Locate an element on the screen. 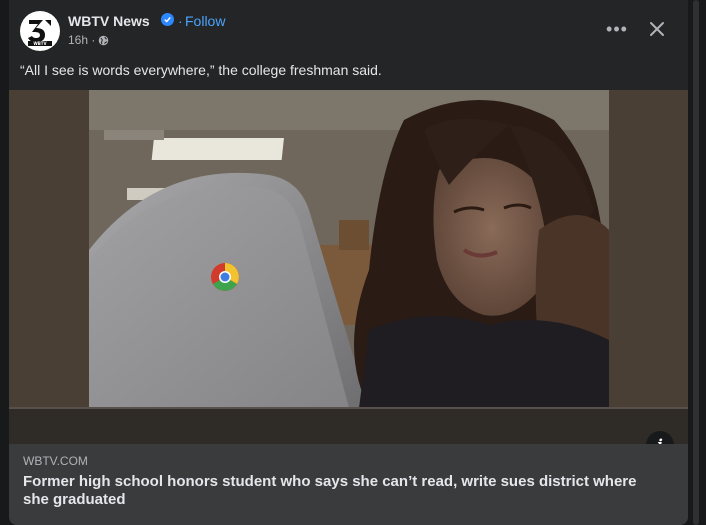  more-options-icon: ••• is located at coordinates (617, 29).